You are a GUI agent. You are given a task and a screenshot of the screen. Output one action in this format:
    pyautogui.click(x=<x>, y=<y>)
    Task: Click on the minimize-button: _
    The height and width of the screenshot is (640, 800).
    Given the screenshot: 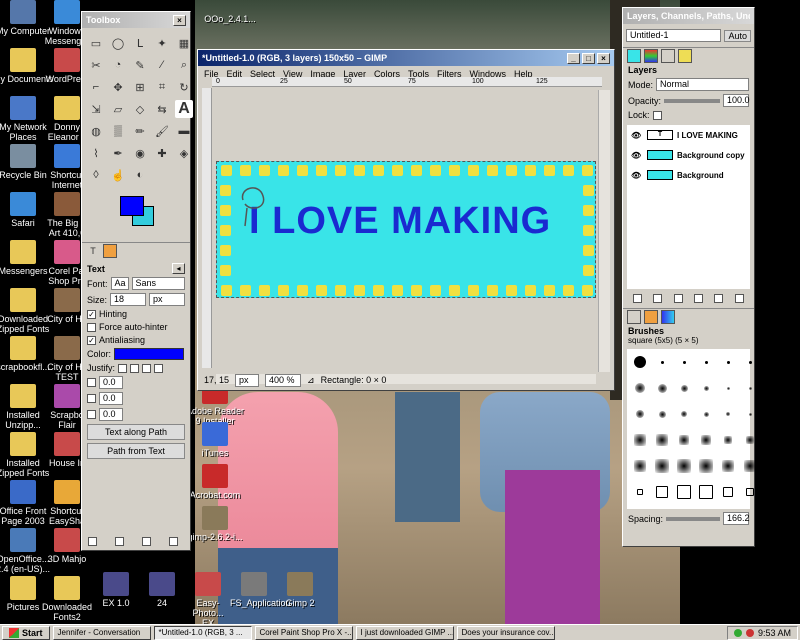 What is the action you would take?
    pyautogui.click(x=573, y=58)
    